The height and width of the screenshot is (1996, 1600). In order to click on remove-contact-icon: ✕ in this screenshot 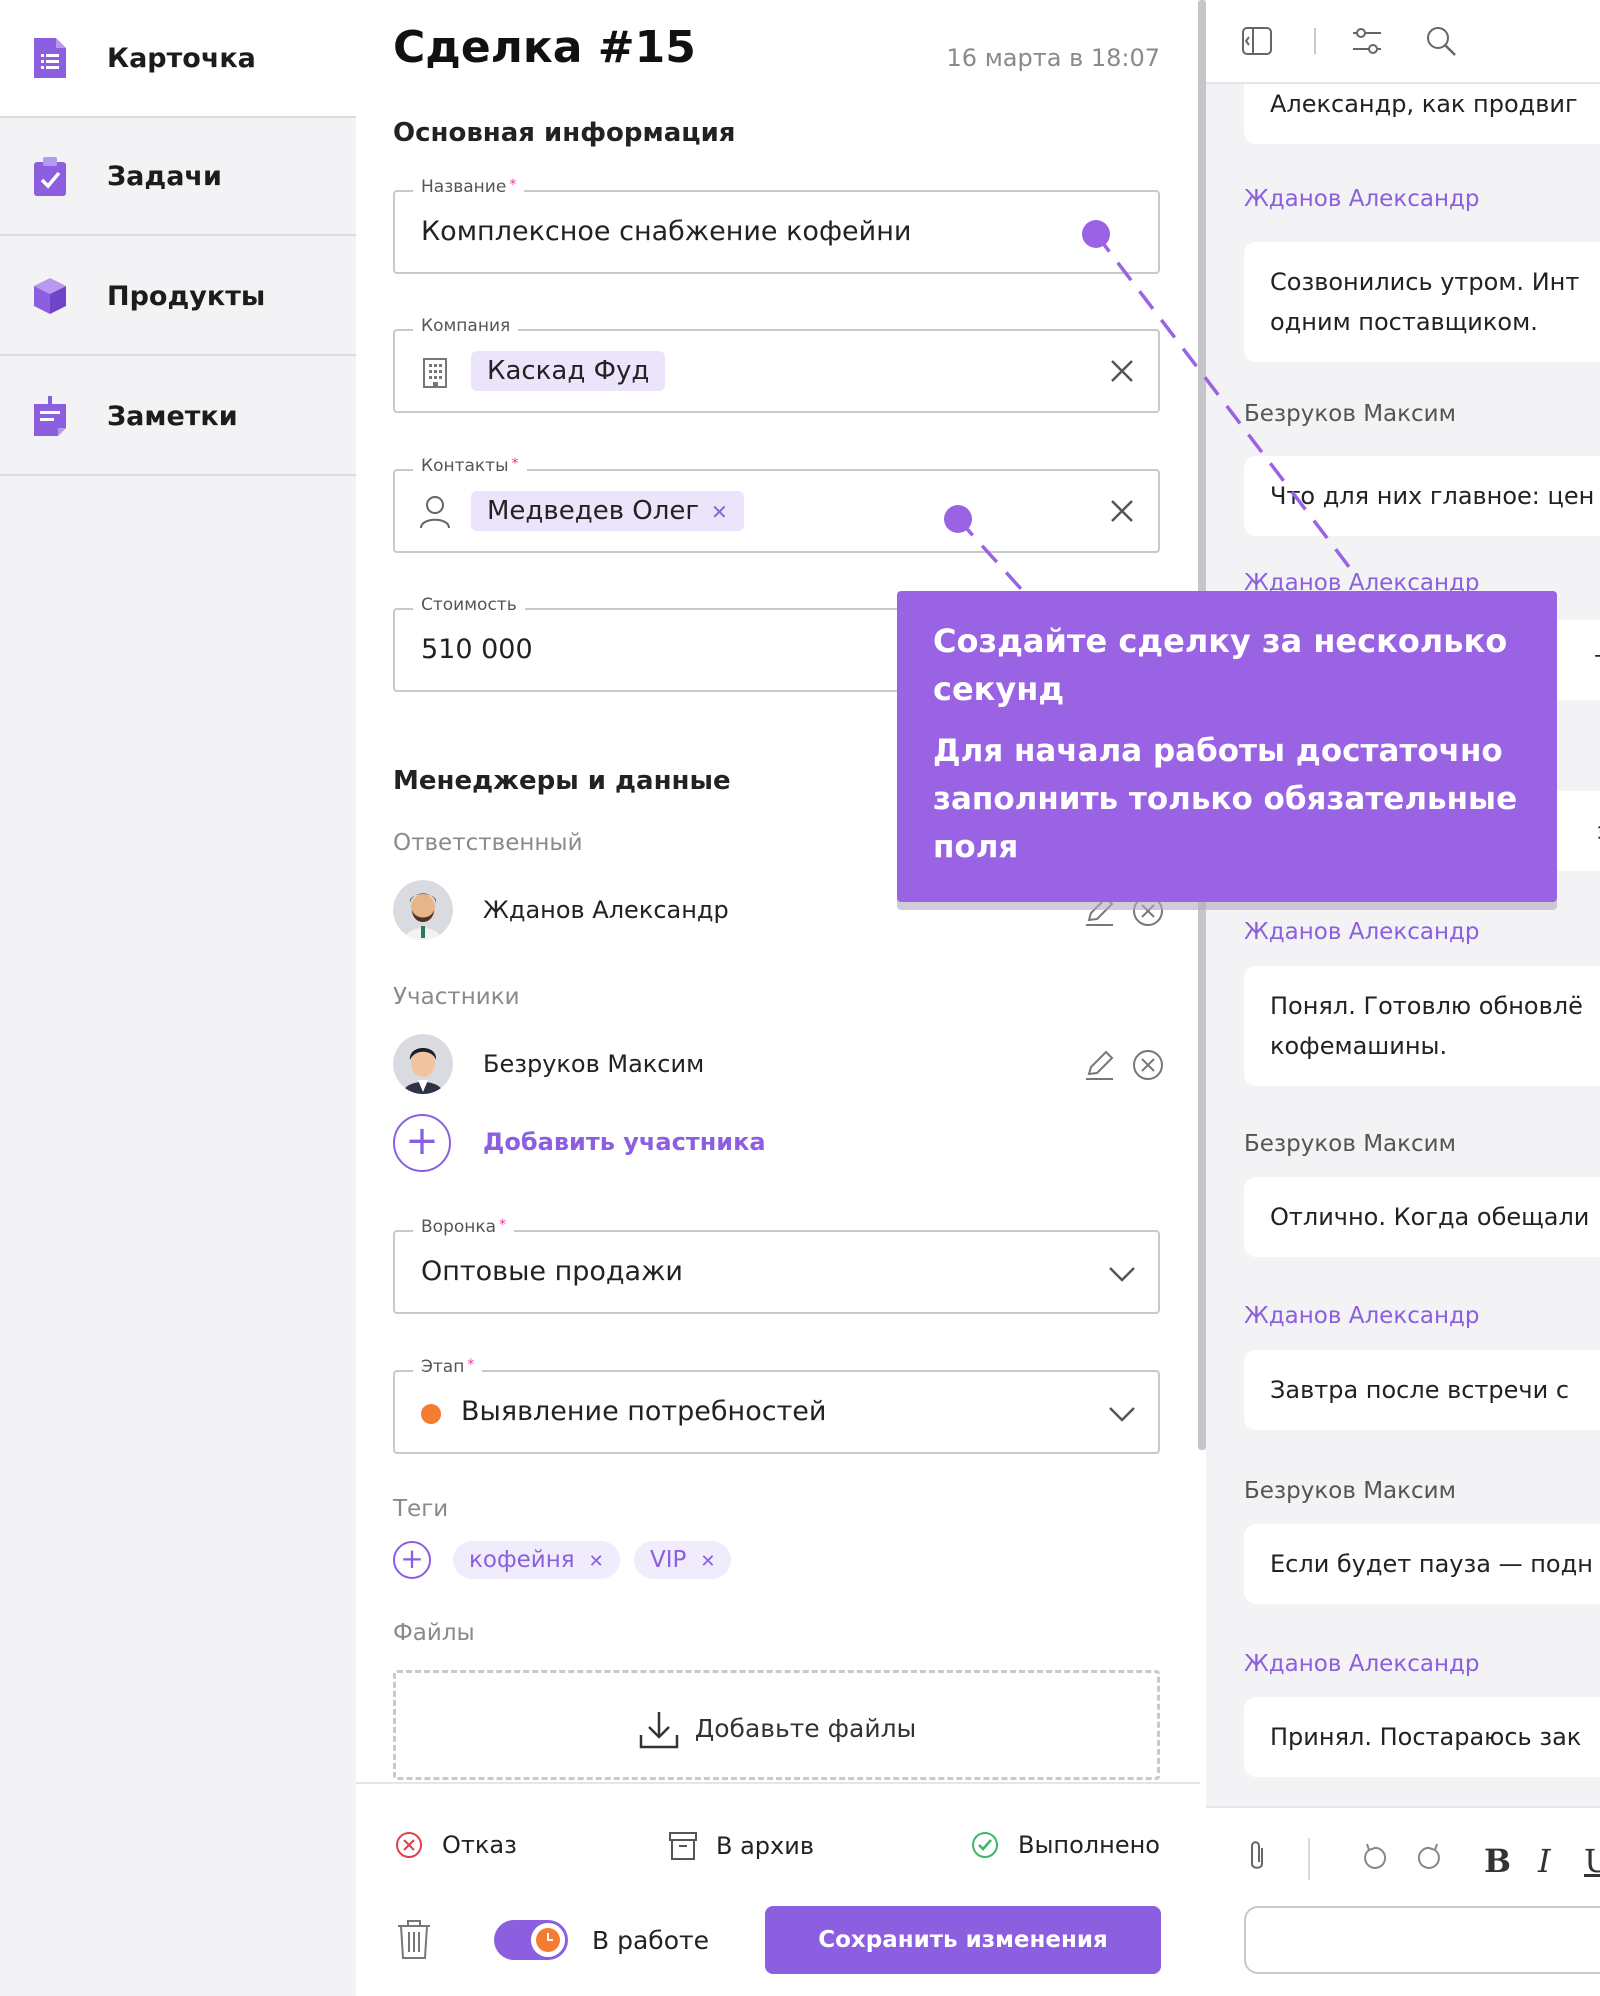, I will do `click(719, 512)`.